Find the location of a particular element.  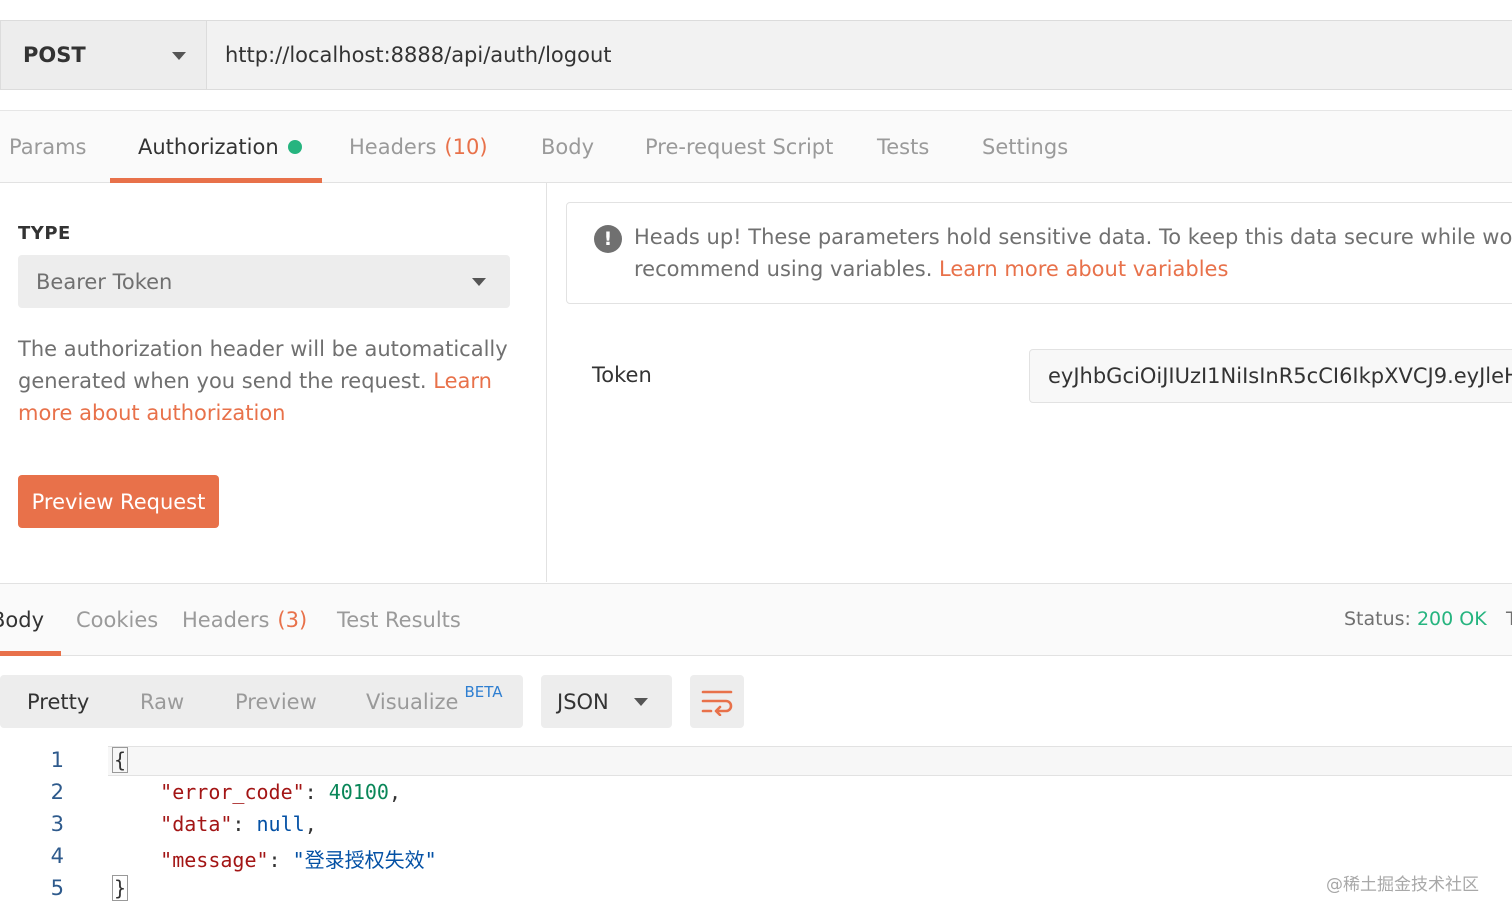

tab-params-label: Params is located at coordinates (48, 147).